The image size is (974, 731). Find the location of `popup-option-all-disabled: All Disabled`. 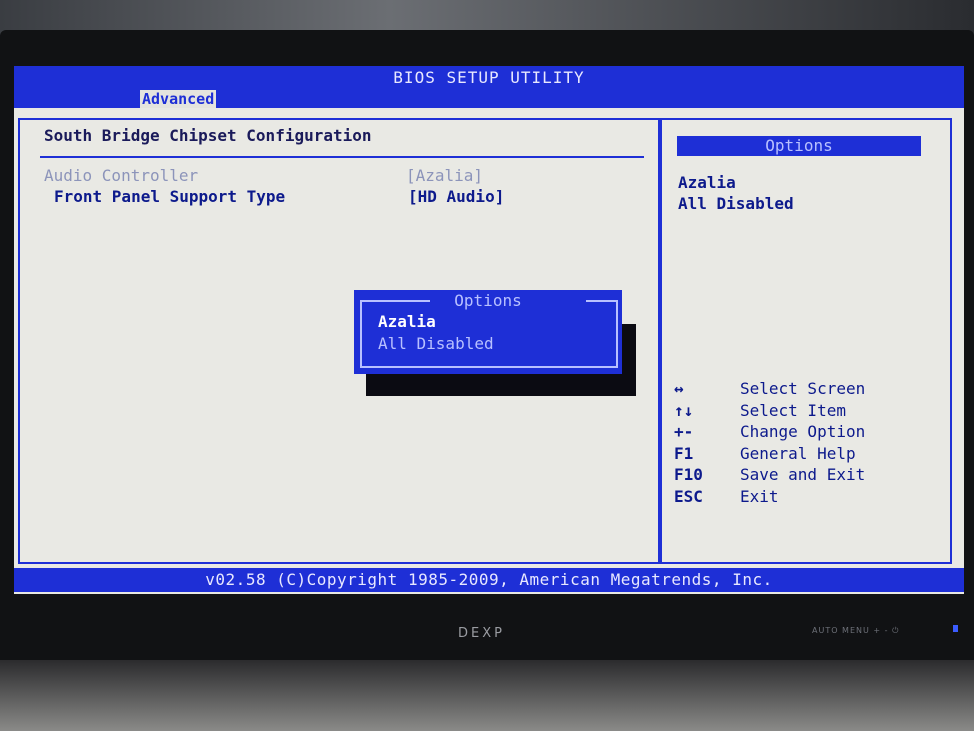

popup-option-all-disabled: All Disabled is located at coordinates (436, 343).